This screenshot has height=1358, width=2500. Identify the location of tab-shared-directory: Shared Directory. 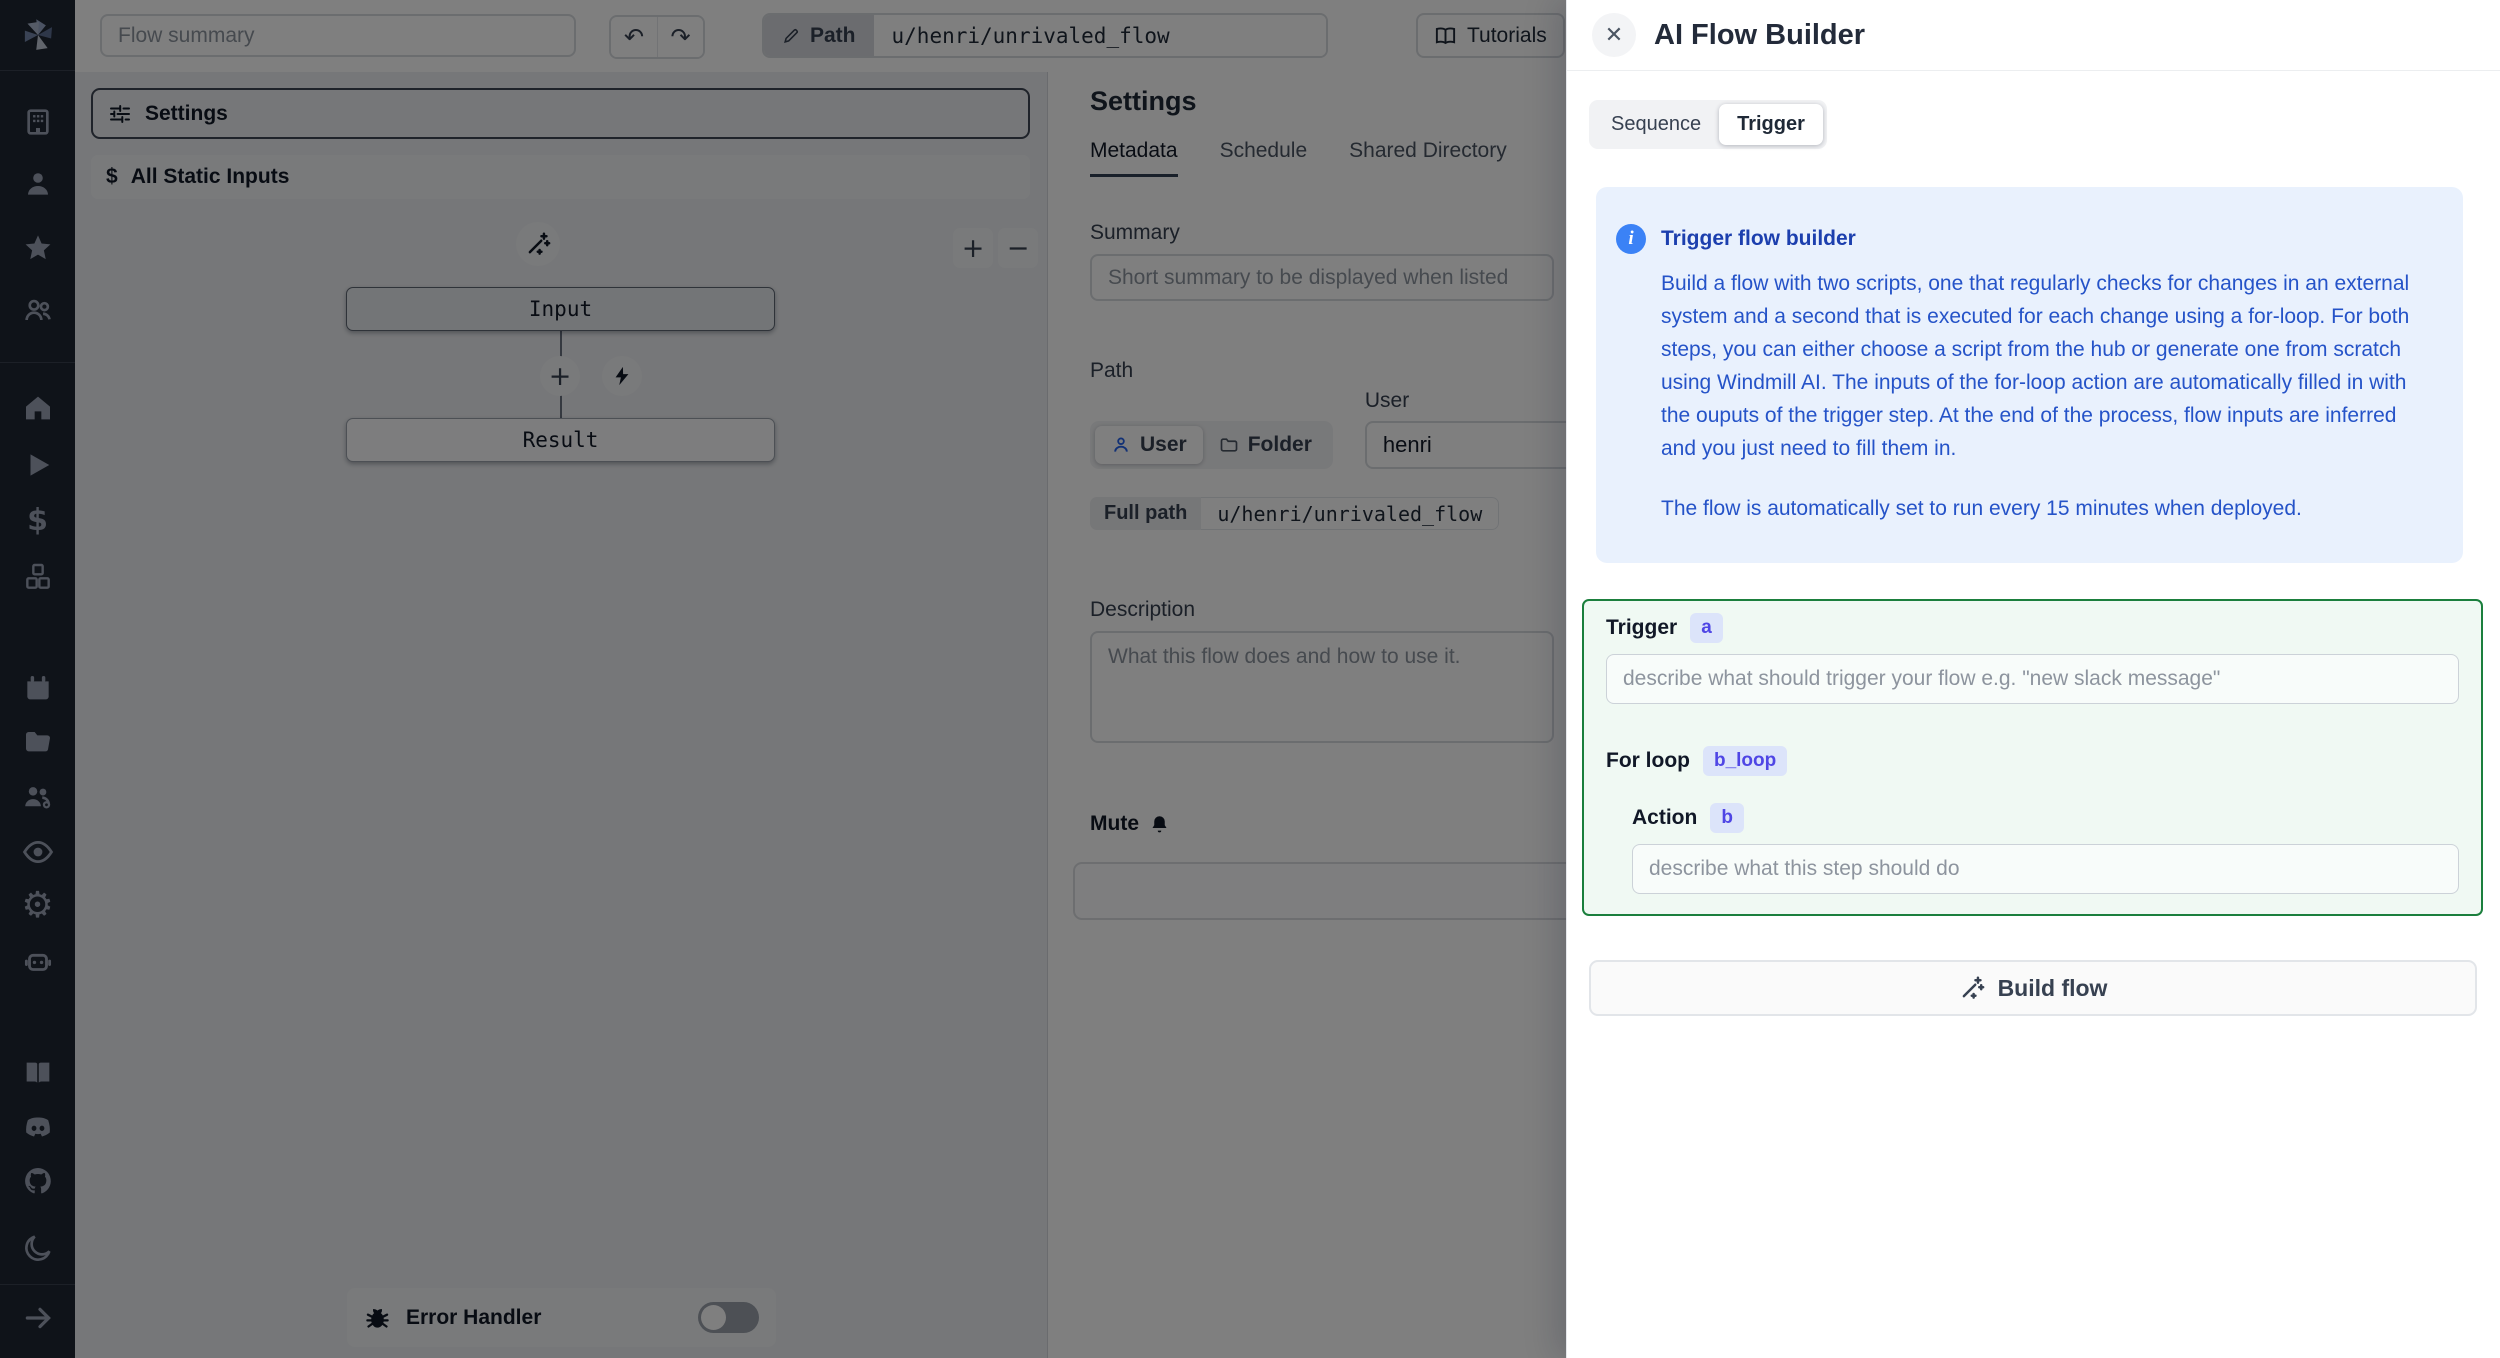
(1428, 158).